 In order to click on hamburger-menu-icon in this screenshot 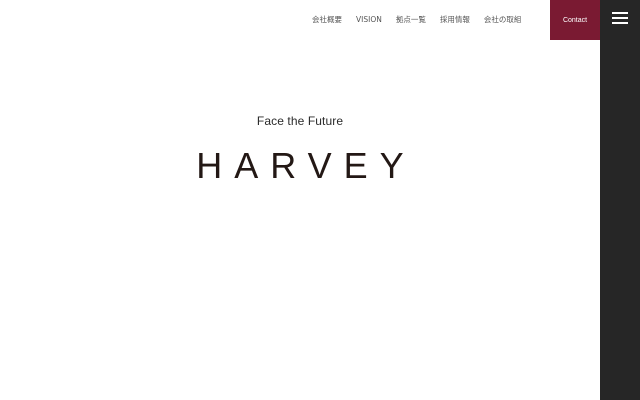, I will do `click(620, 18)`.